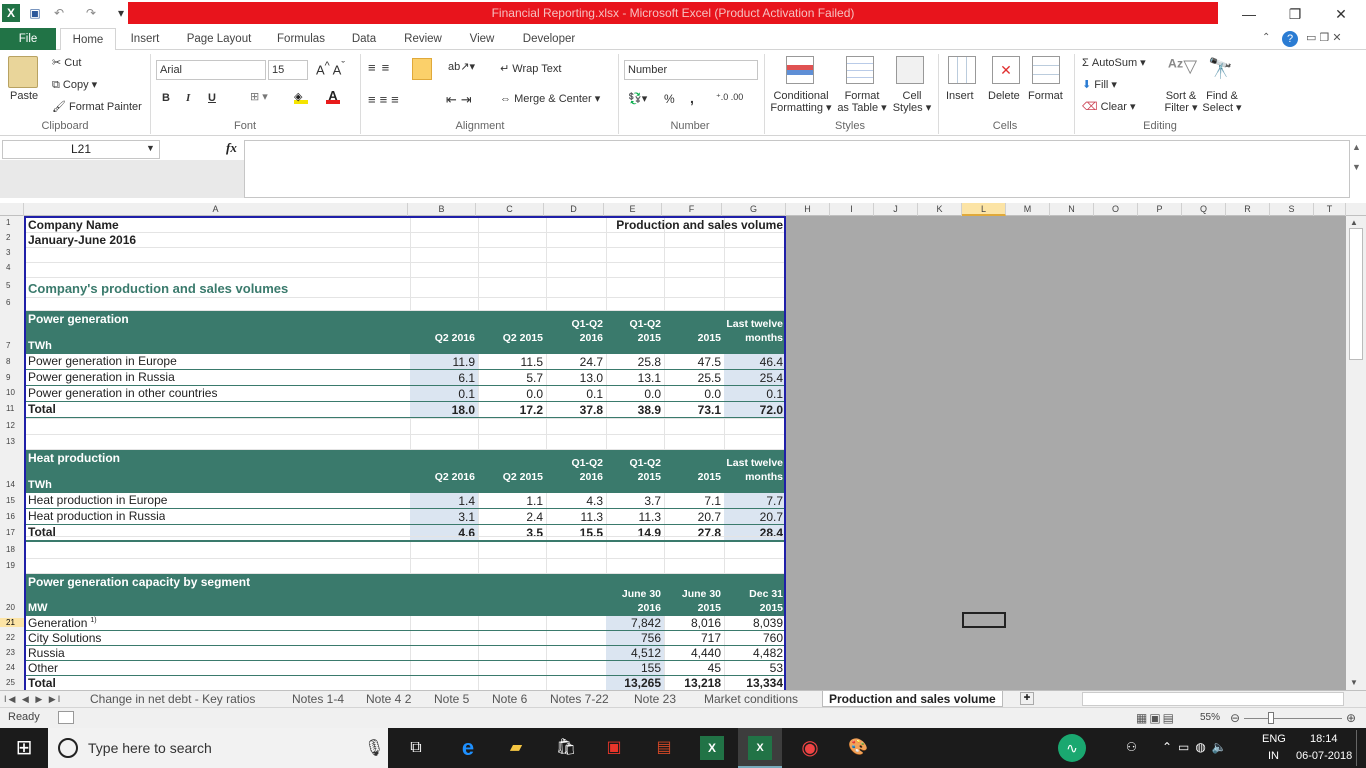 The width and height of the screenshot is (1366, 768). What do you see at coordinates (754, 653) in the screenshot?
I see `capacity-value: 4,482` at bounding box center [754, 653].